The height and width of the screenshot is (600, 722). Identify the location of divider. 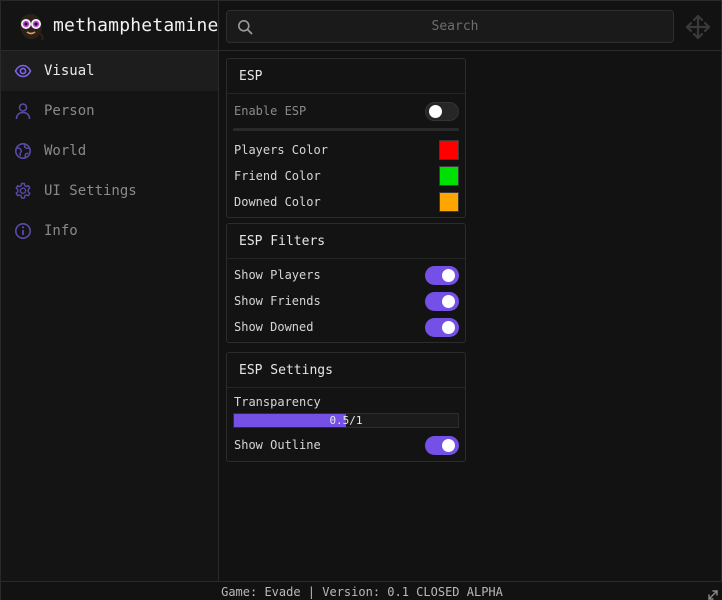
(346, 129).